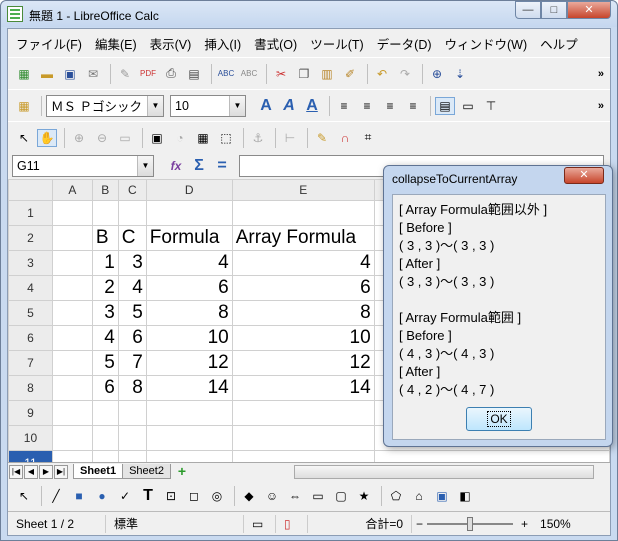  What do you see at coordinates (171, 496) in the screenshot?
I see `vertical-text-icon: ⊡` at bounding box center [171, 496].